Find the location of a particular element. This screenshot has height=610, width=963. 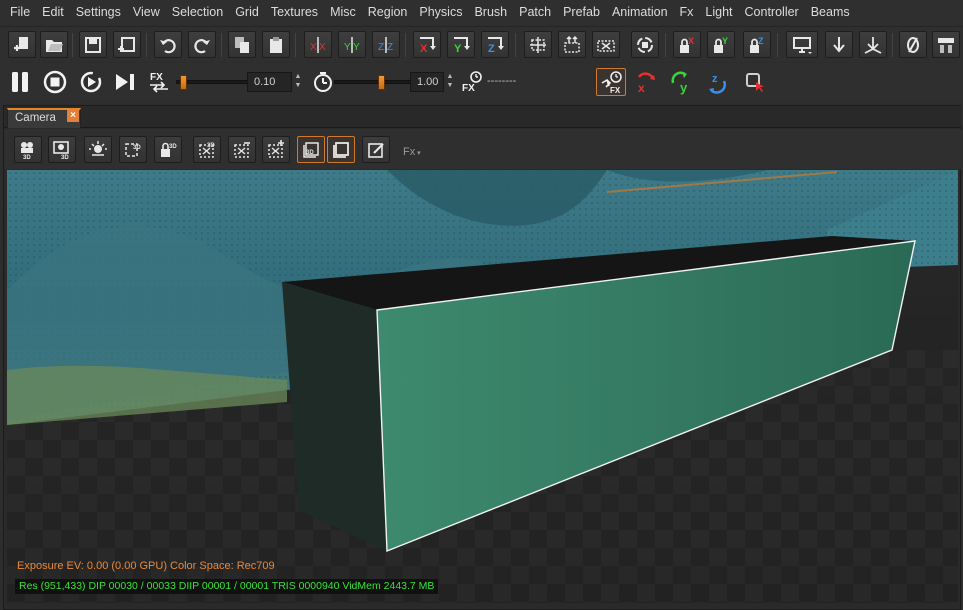

menu-physics: Physics is located at coordinates (440, 12).